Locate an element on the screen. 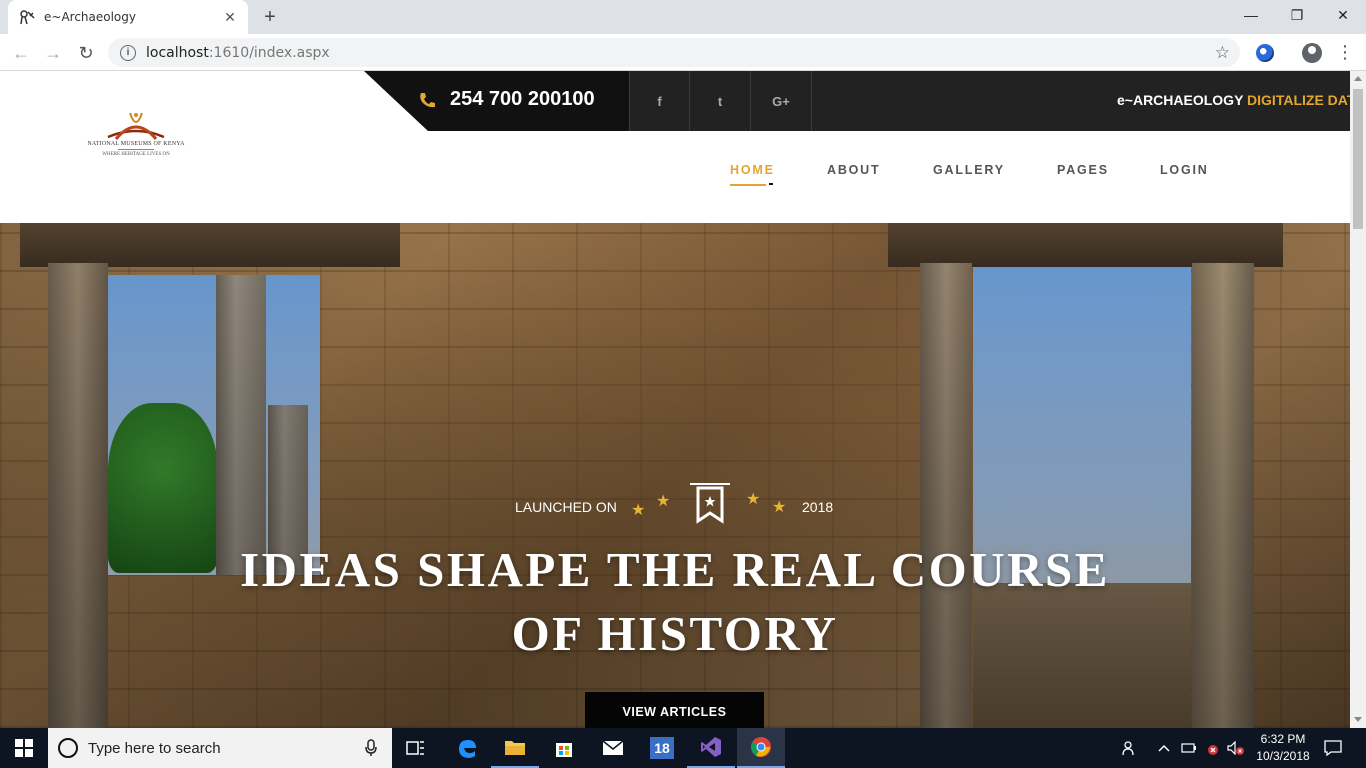  launched-label: LAUNCHED ON is located at coordinates (566, 507).